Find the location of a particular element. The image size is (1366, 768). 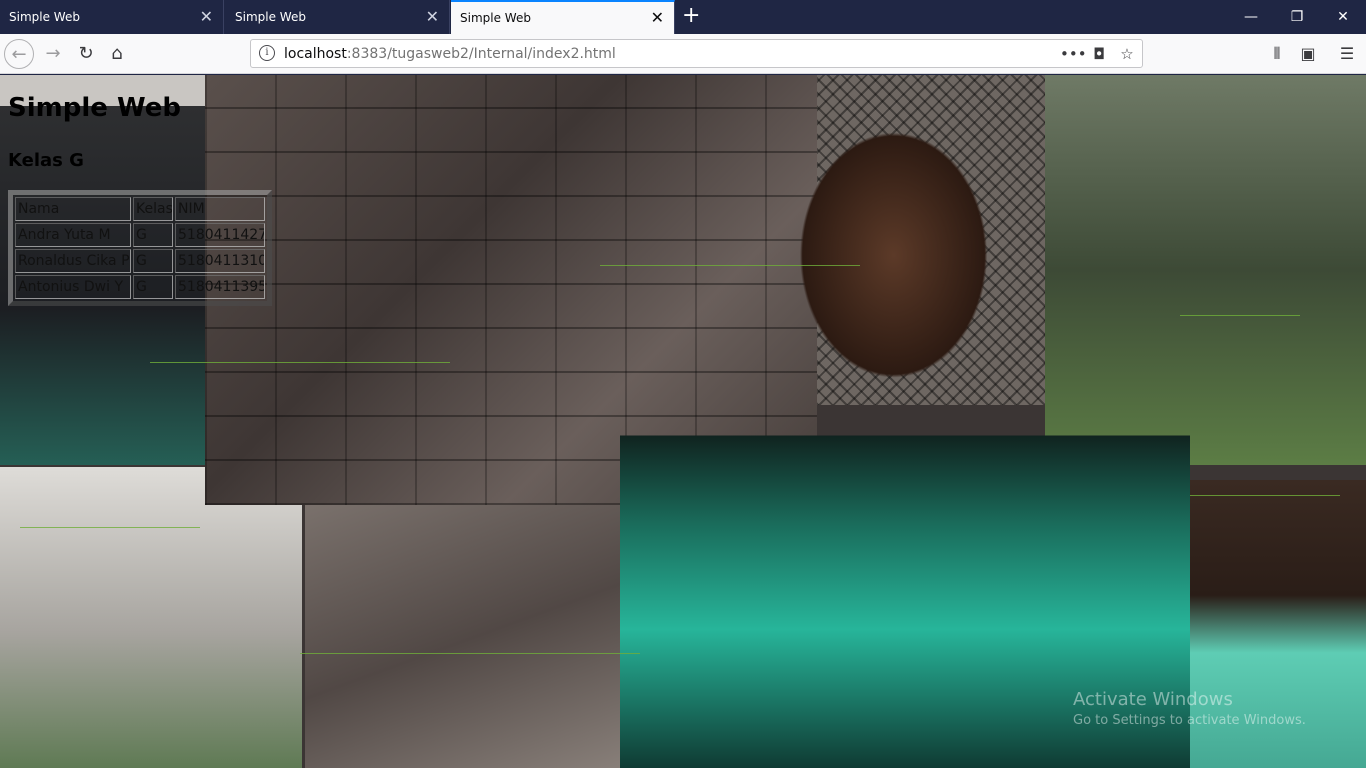

restore-icon: ❐ is located at coordinates (1297, 17).